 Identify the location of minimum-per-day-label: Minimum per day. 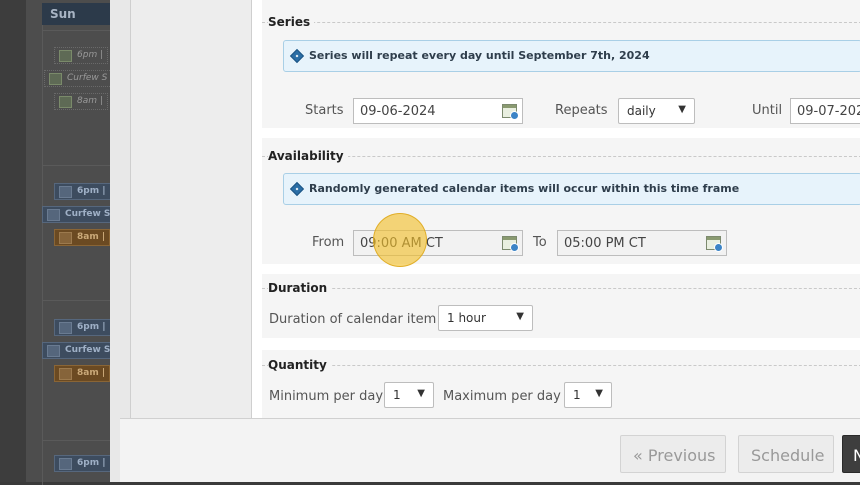
(326, 396).